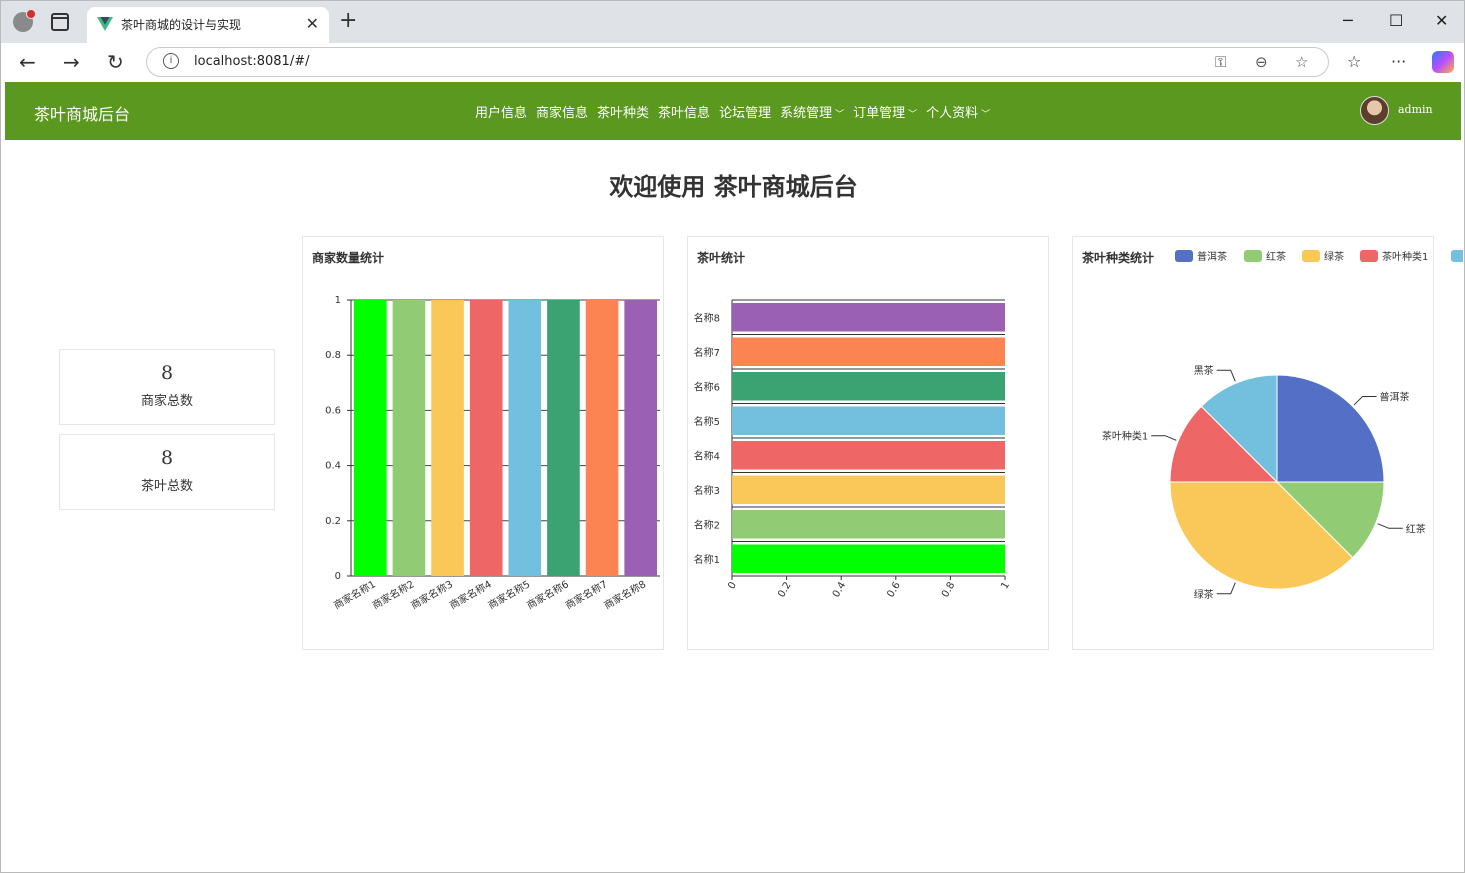  Describe the element at coordinates (71, 62) in the screenshot. I see `forward-icon: →` at that location.